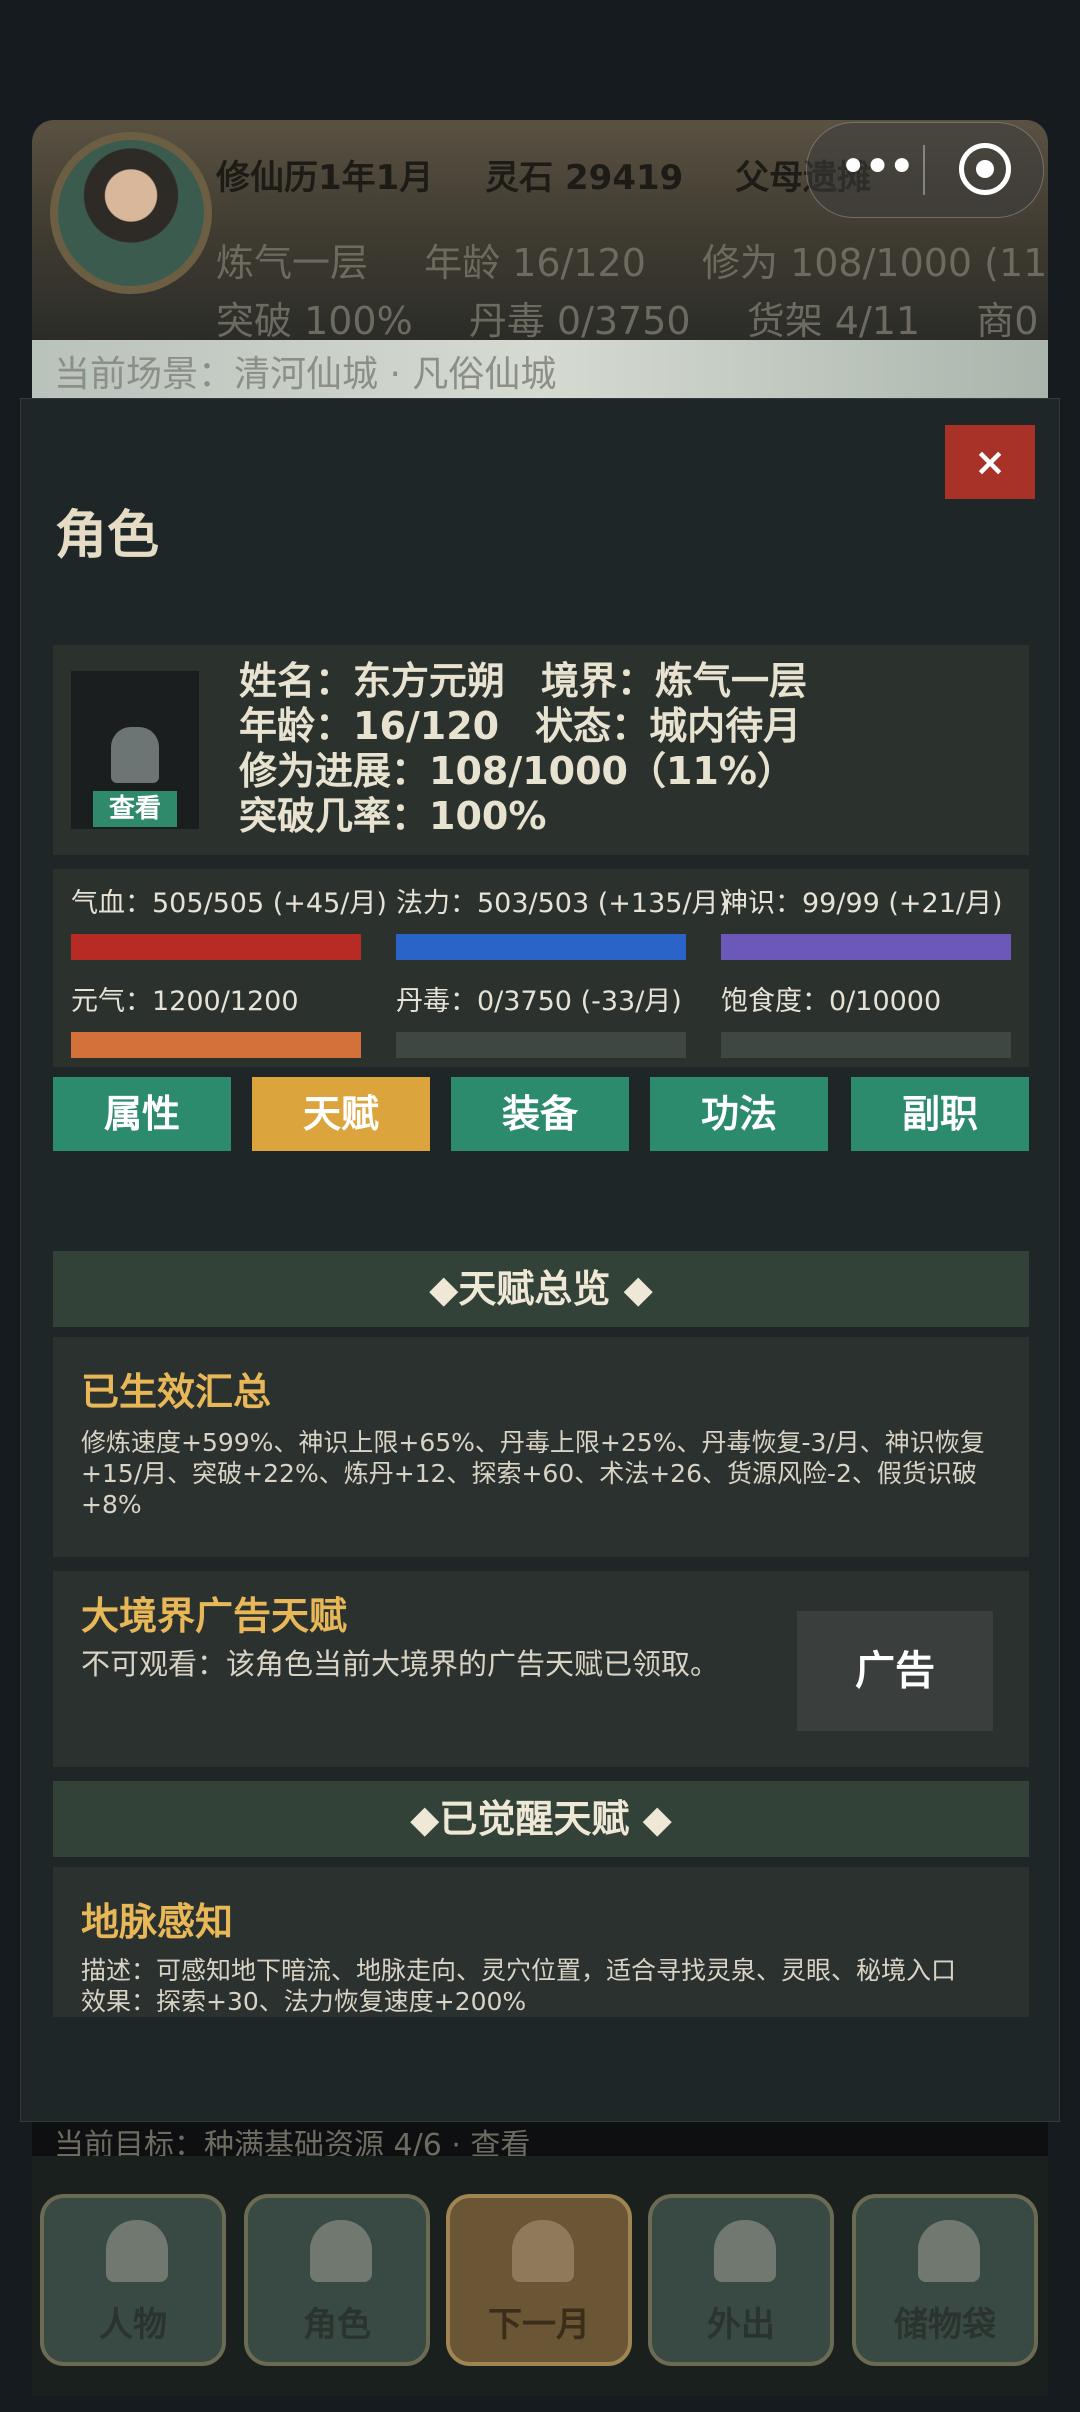  Describe the element at coordinates (229, 903) in the screenshot. I see `stat-label: 气血：505/505 (+45/月)` at that location.